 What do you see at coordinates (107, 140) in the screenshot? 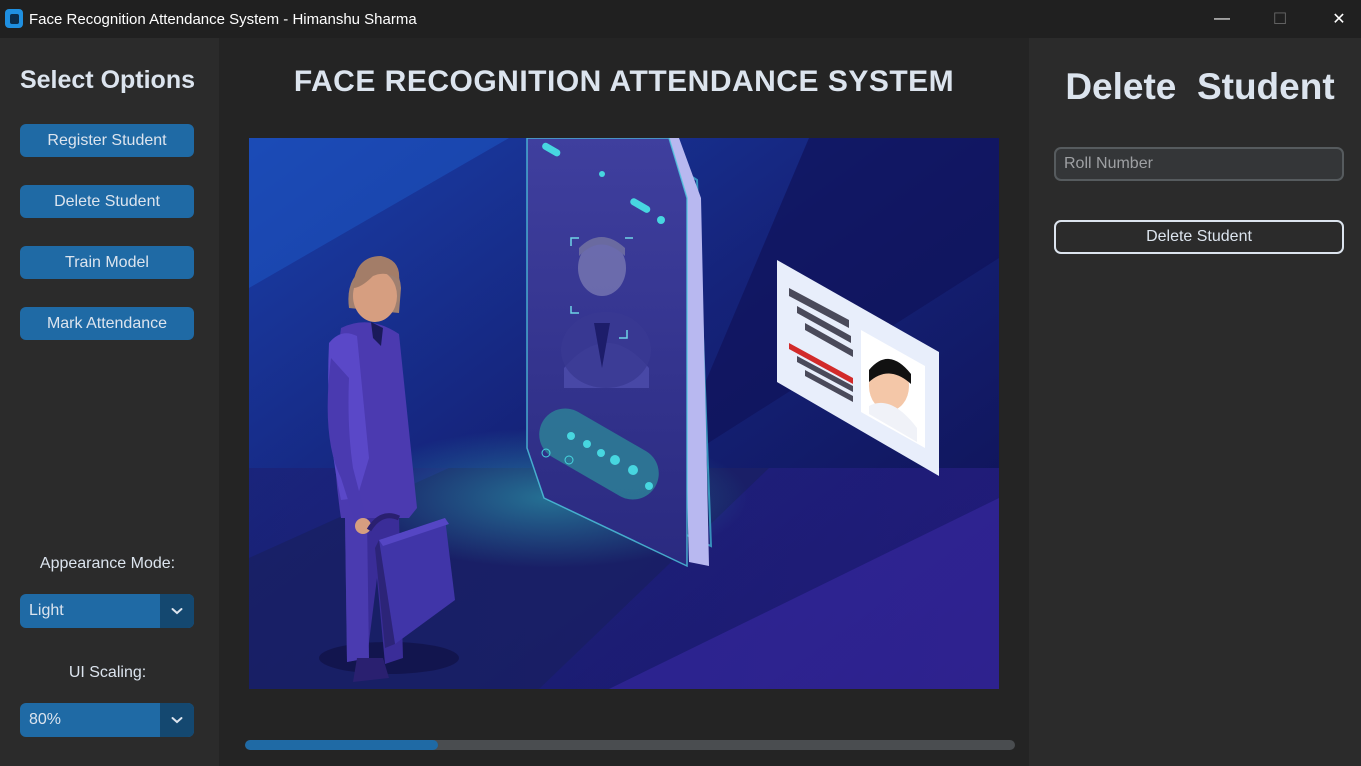
I see `register-student-button: Register Student` at bounding box center [107, 140].